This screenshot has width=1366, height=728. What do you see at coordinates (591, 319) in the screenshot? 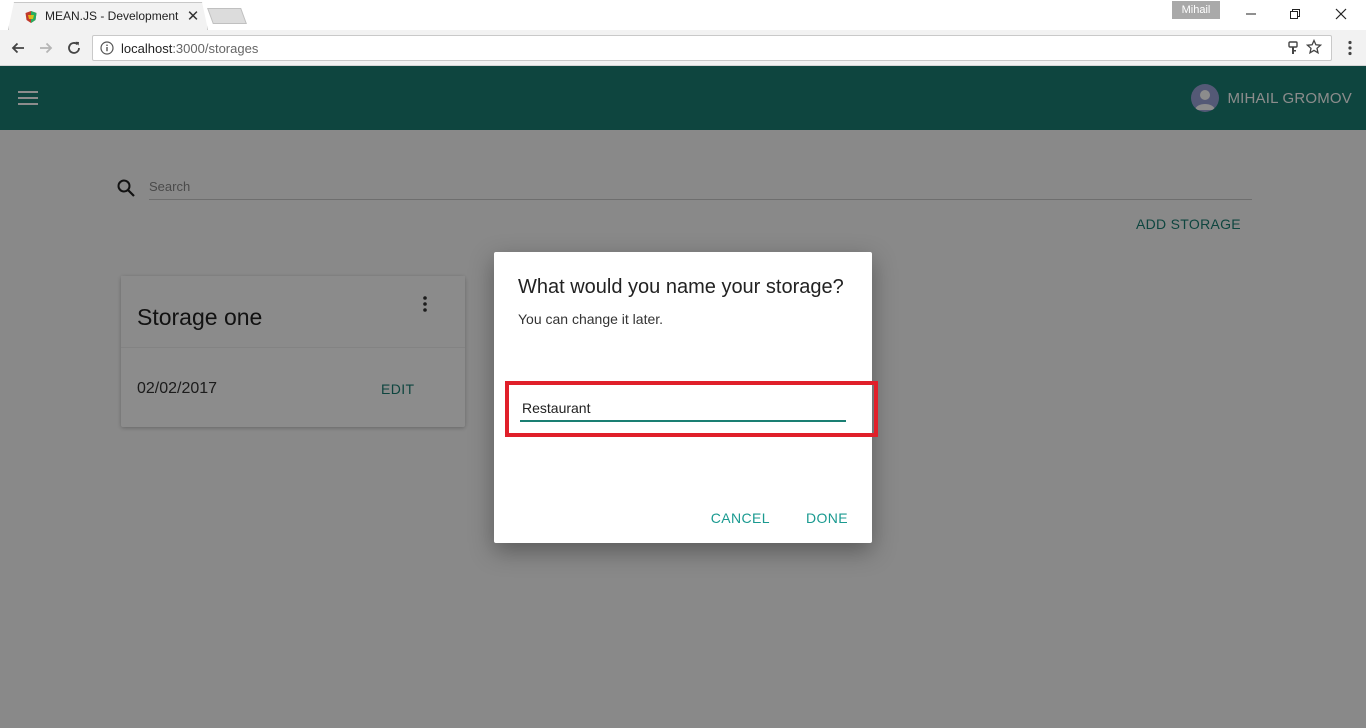
I see `dialog-subtitle: You can change it later.` at bounding box center [591, 319].